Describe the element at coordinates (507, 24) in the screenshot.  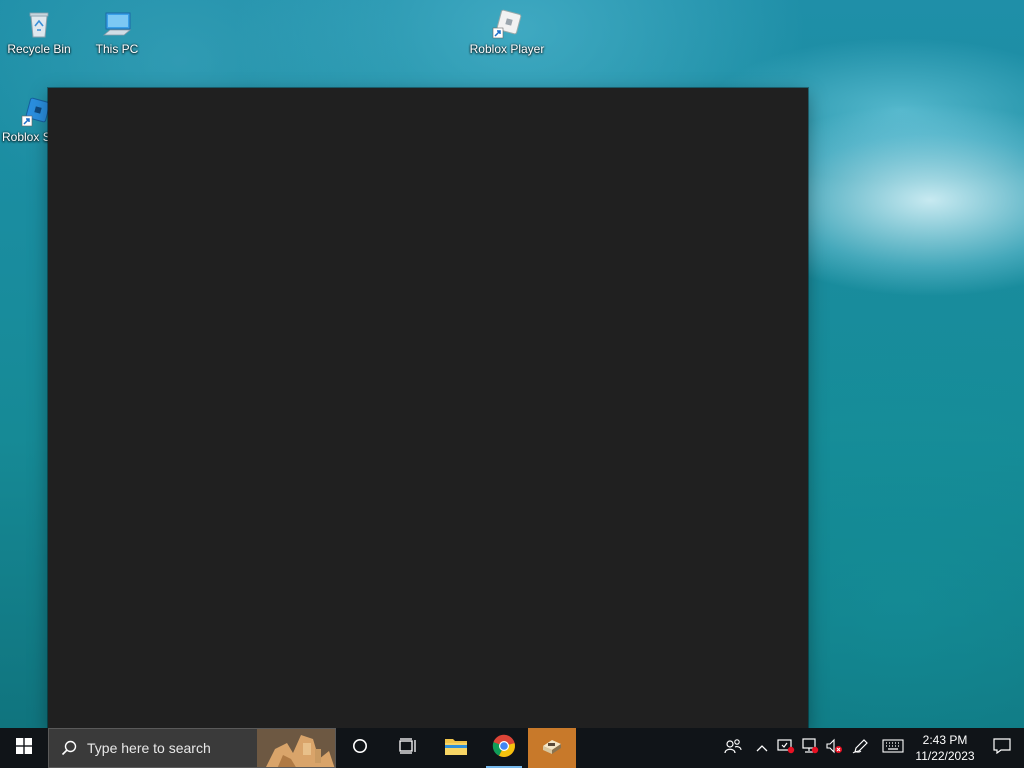
I see `roblox-icon` at that location.